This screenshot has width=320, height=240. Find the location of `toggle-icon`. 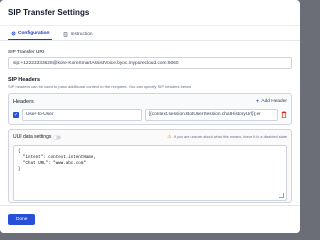

toggle-icon is located at coordinates (57, 137).